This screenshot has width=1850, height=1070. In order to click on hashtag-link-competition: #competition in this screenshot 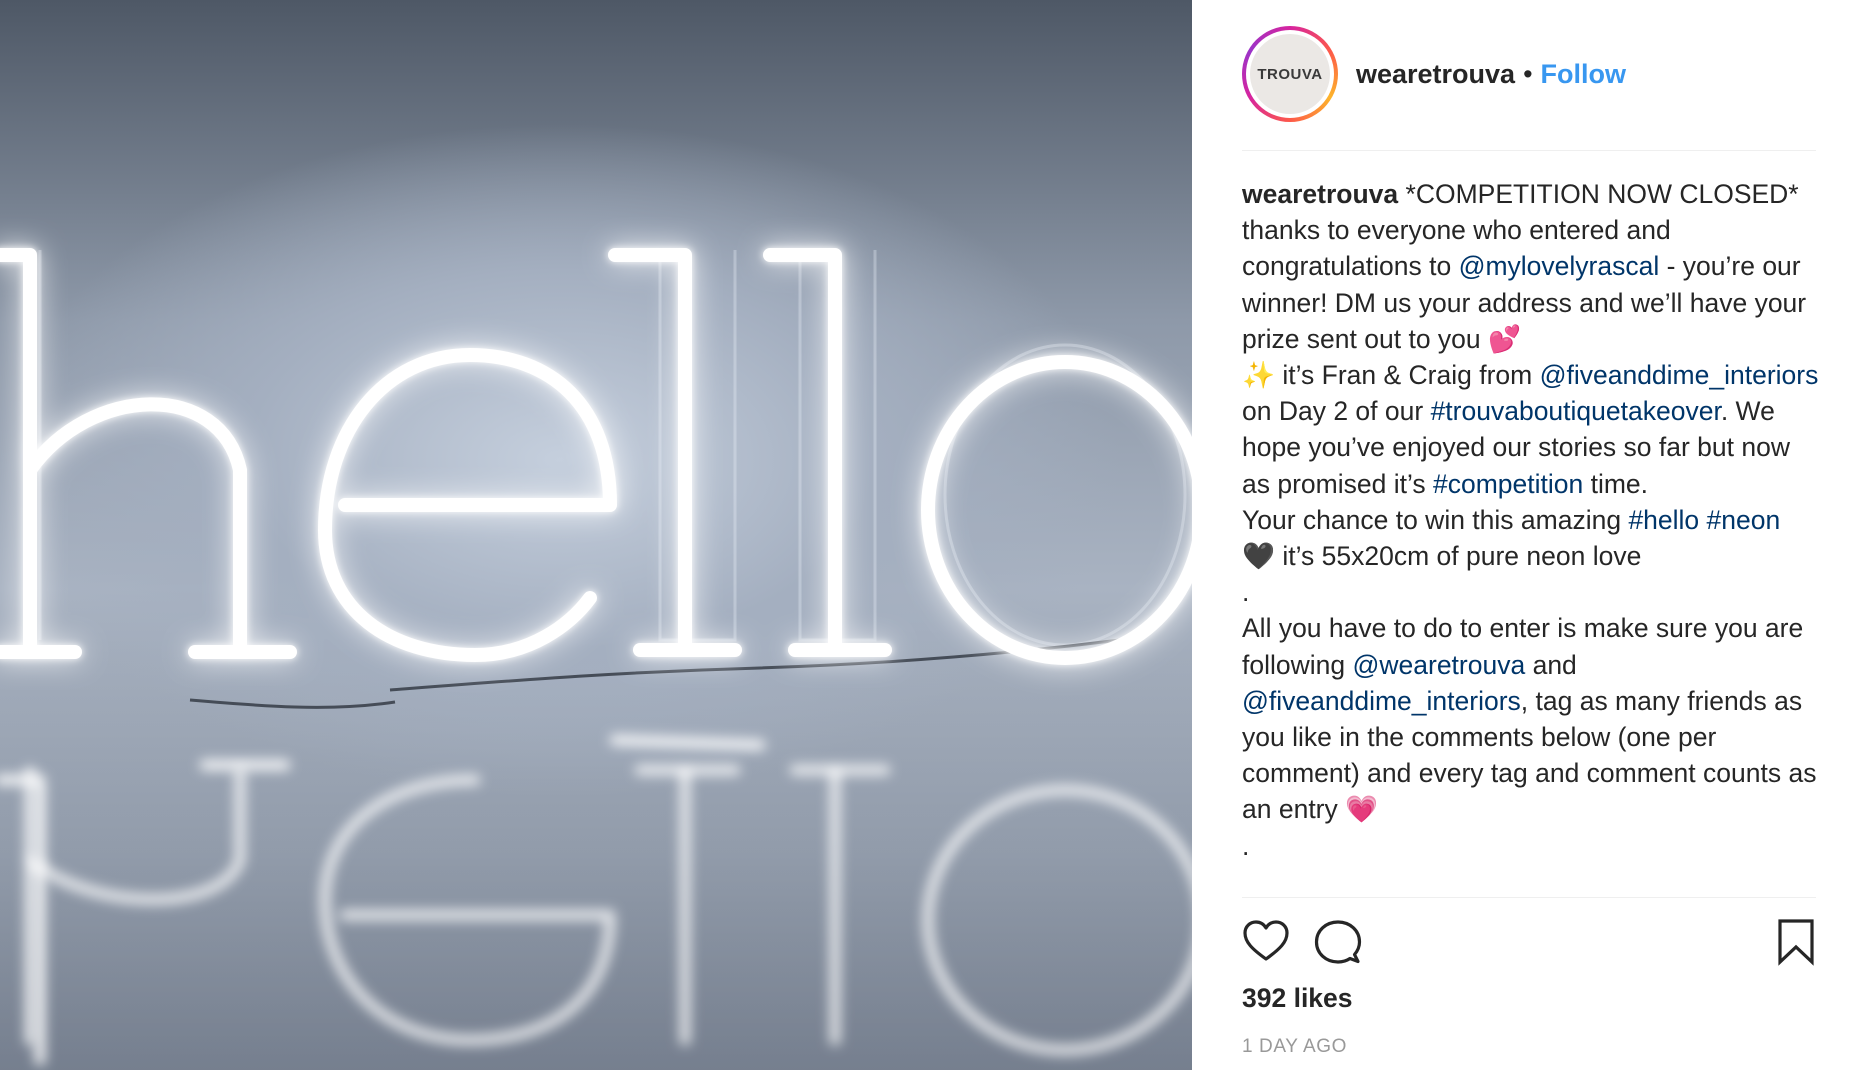, I will do `click(1508, 484)`.